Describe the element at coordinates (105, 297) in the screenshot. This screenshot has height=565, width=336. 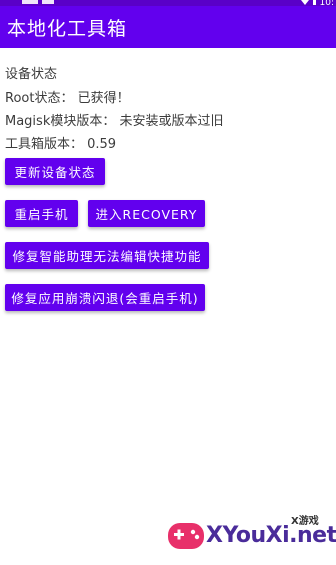
I see `fix-crash-button: 修复应用崩溃闪退(会重启手机)` at that location.